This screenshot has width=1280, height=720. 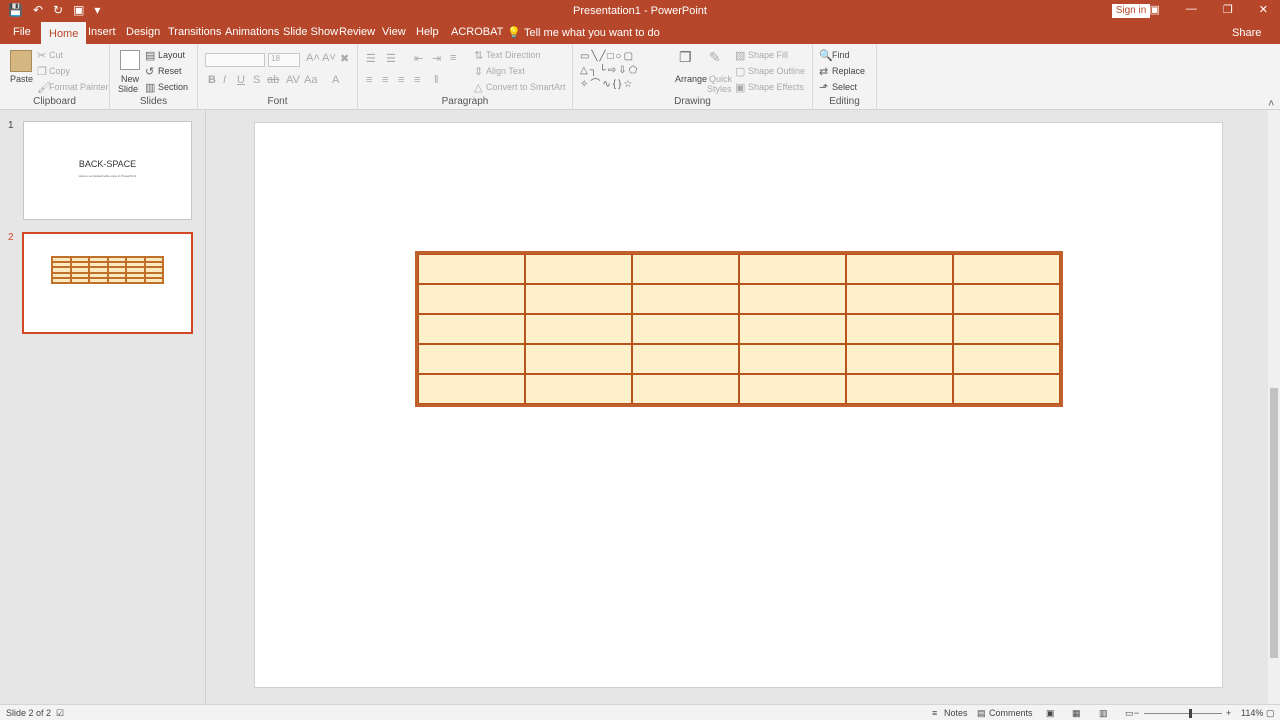 I want to click on format-painter-button: Format Painter, so click(x=79, y=87).